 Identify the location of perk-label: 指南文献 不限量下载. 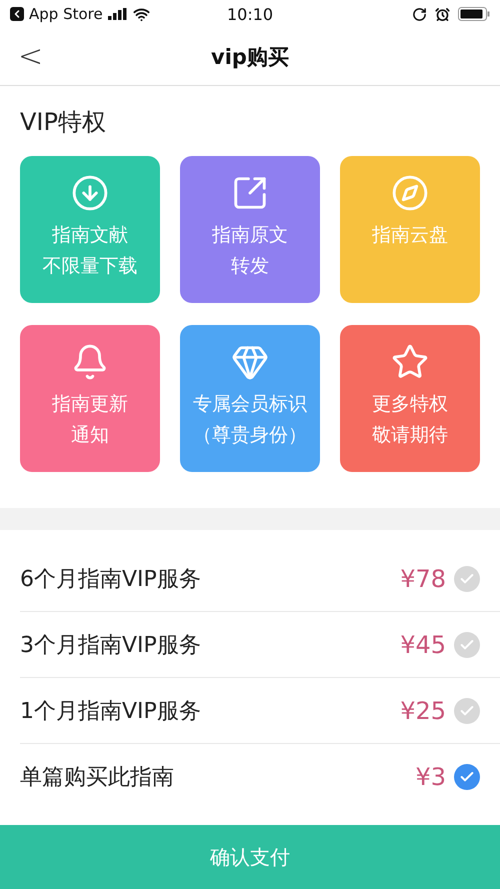
(90, 251).